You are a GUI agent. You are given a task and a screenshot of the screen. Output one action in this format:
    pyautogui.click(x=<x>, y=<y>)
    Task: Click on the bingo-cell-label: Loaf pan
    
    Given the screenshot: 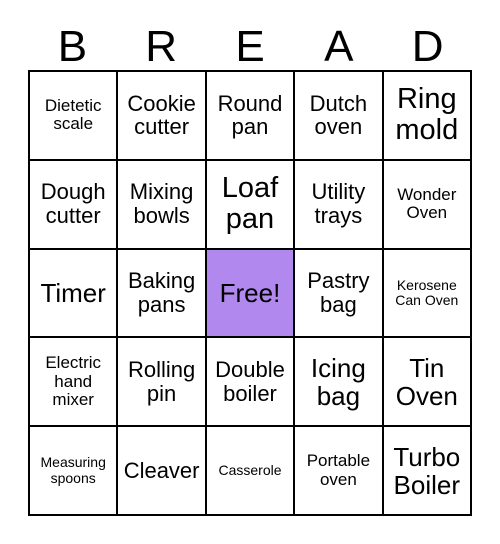 What is the action you would take?
    pyautogui.click(x=250, y=203)
    